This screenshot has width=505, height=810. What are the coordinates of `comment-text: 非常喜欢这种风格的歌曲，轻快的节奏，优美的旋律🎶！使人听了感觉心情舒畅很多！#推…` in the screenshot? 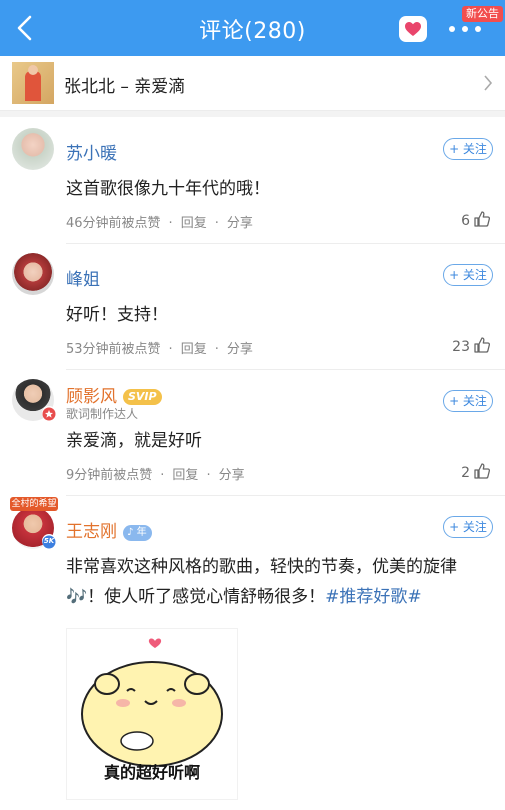 It's located at (261, 582).